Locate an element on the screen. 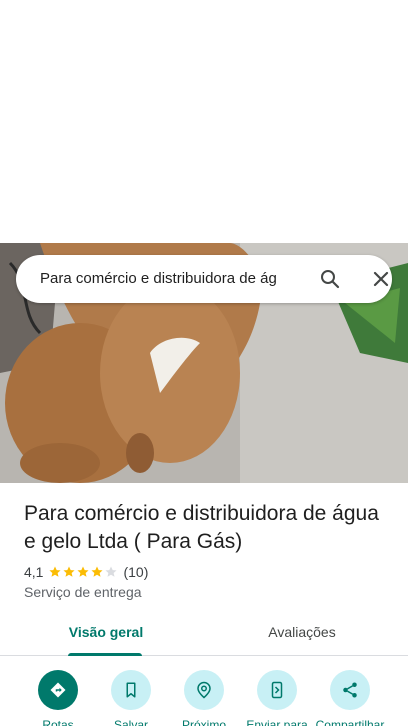 The width and height of the screenshot is (408, 726). save-button: Salvar is located at coordinates (131, 697).